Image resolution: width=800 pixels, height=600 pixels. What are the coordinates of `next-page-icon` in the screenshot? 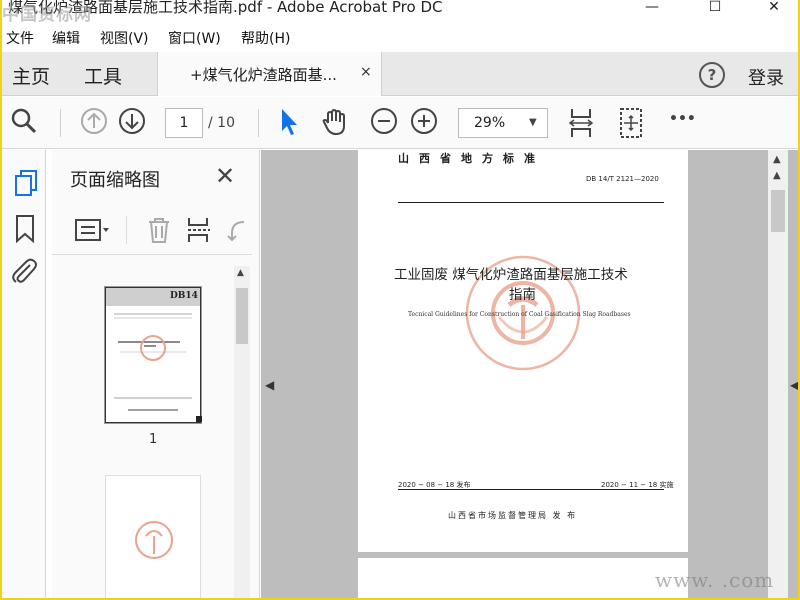 It's located at (132, 123).